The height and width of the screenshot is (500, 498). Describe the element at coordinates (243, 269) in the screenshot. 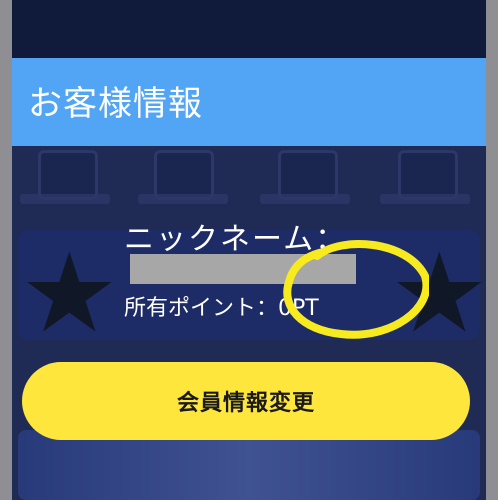

I see `nickname-redaction` at that location.